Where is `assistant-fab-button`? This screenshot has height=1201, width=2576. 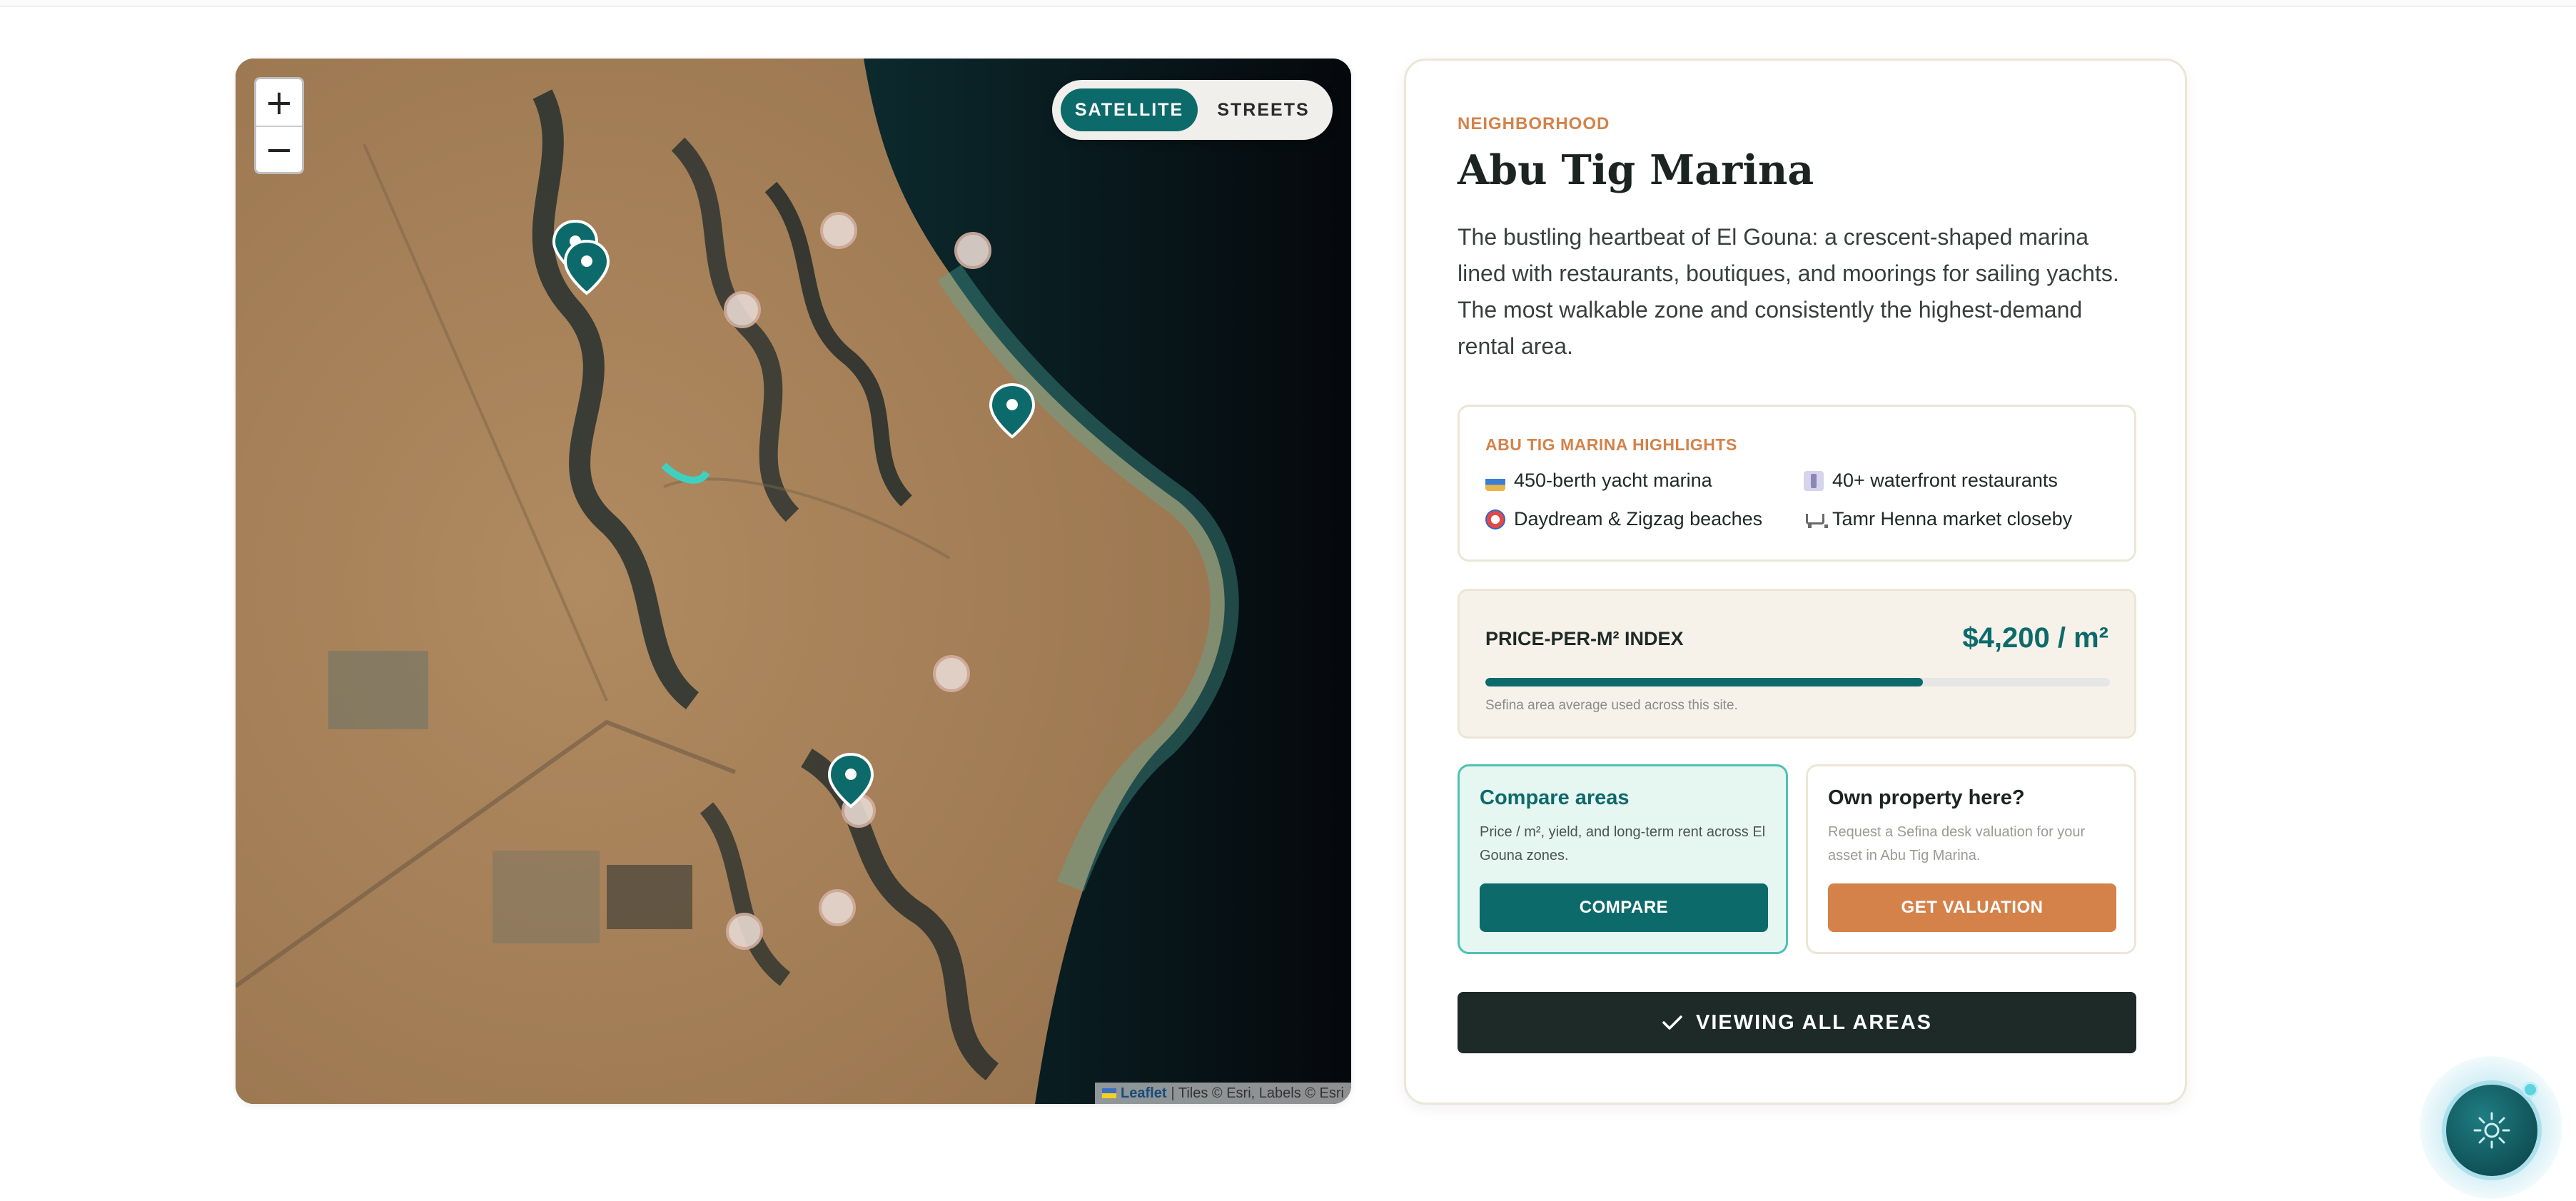 assistant-fab-button is located at coordinates (2491, 1130).